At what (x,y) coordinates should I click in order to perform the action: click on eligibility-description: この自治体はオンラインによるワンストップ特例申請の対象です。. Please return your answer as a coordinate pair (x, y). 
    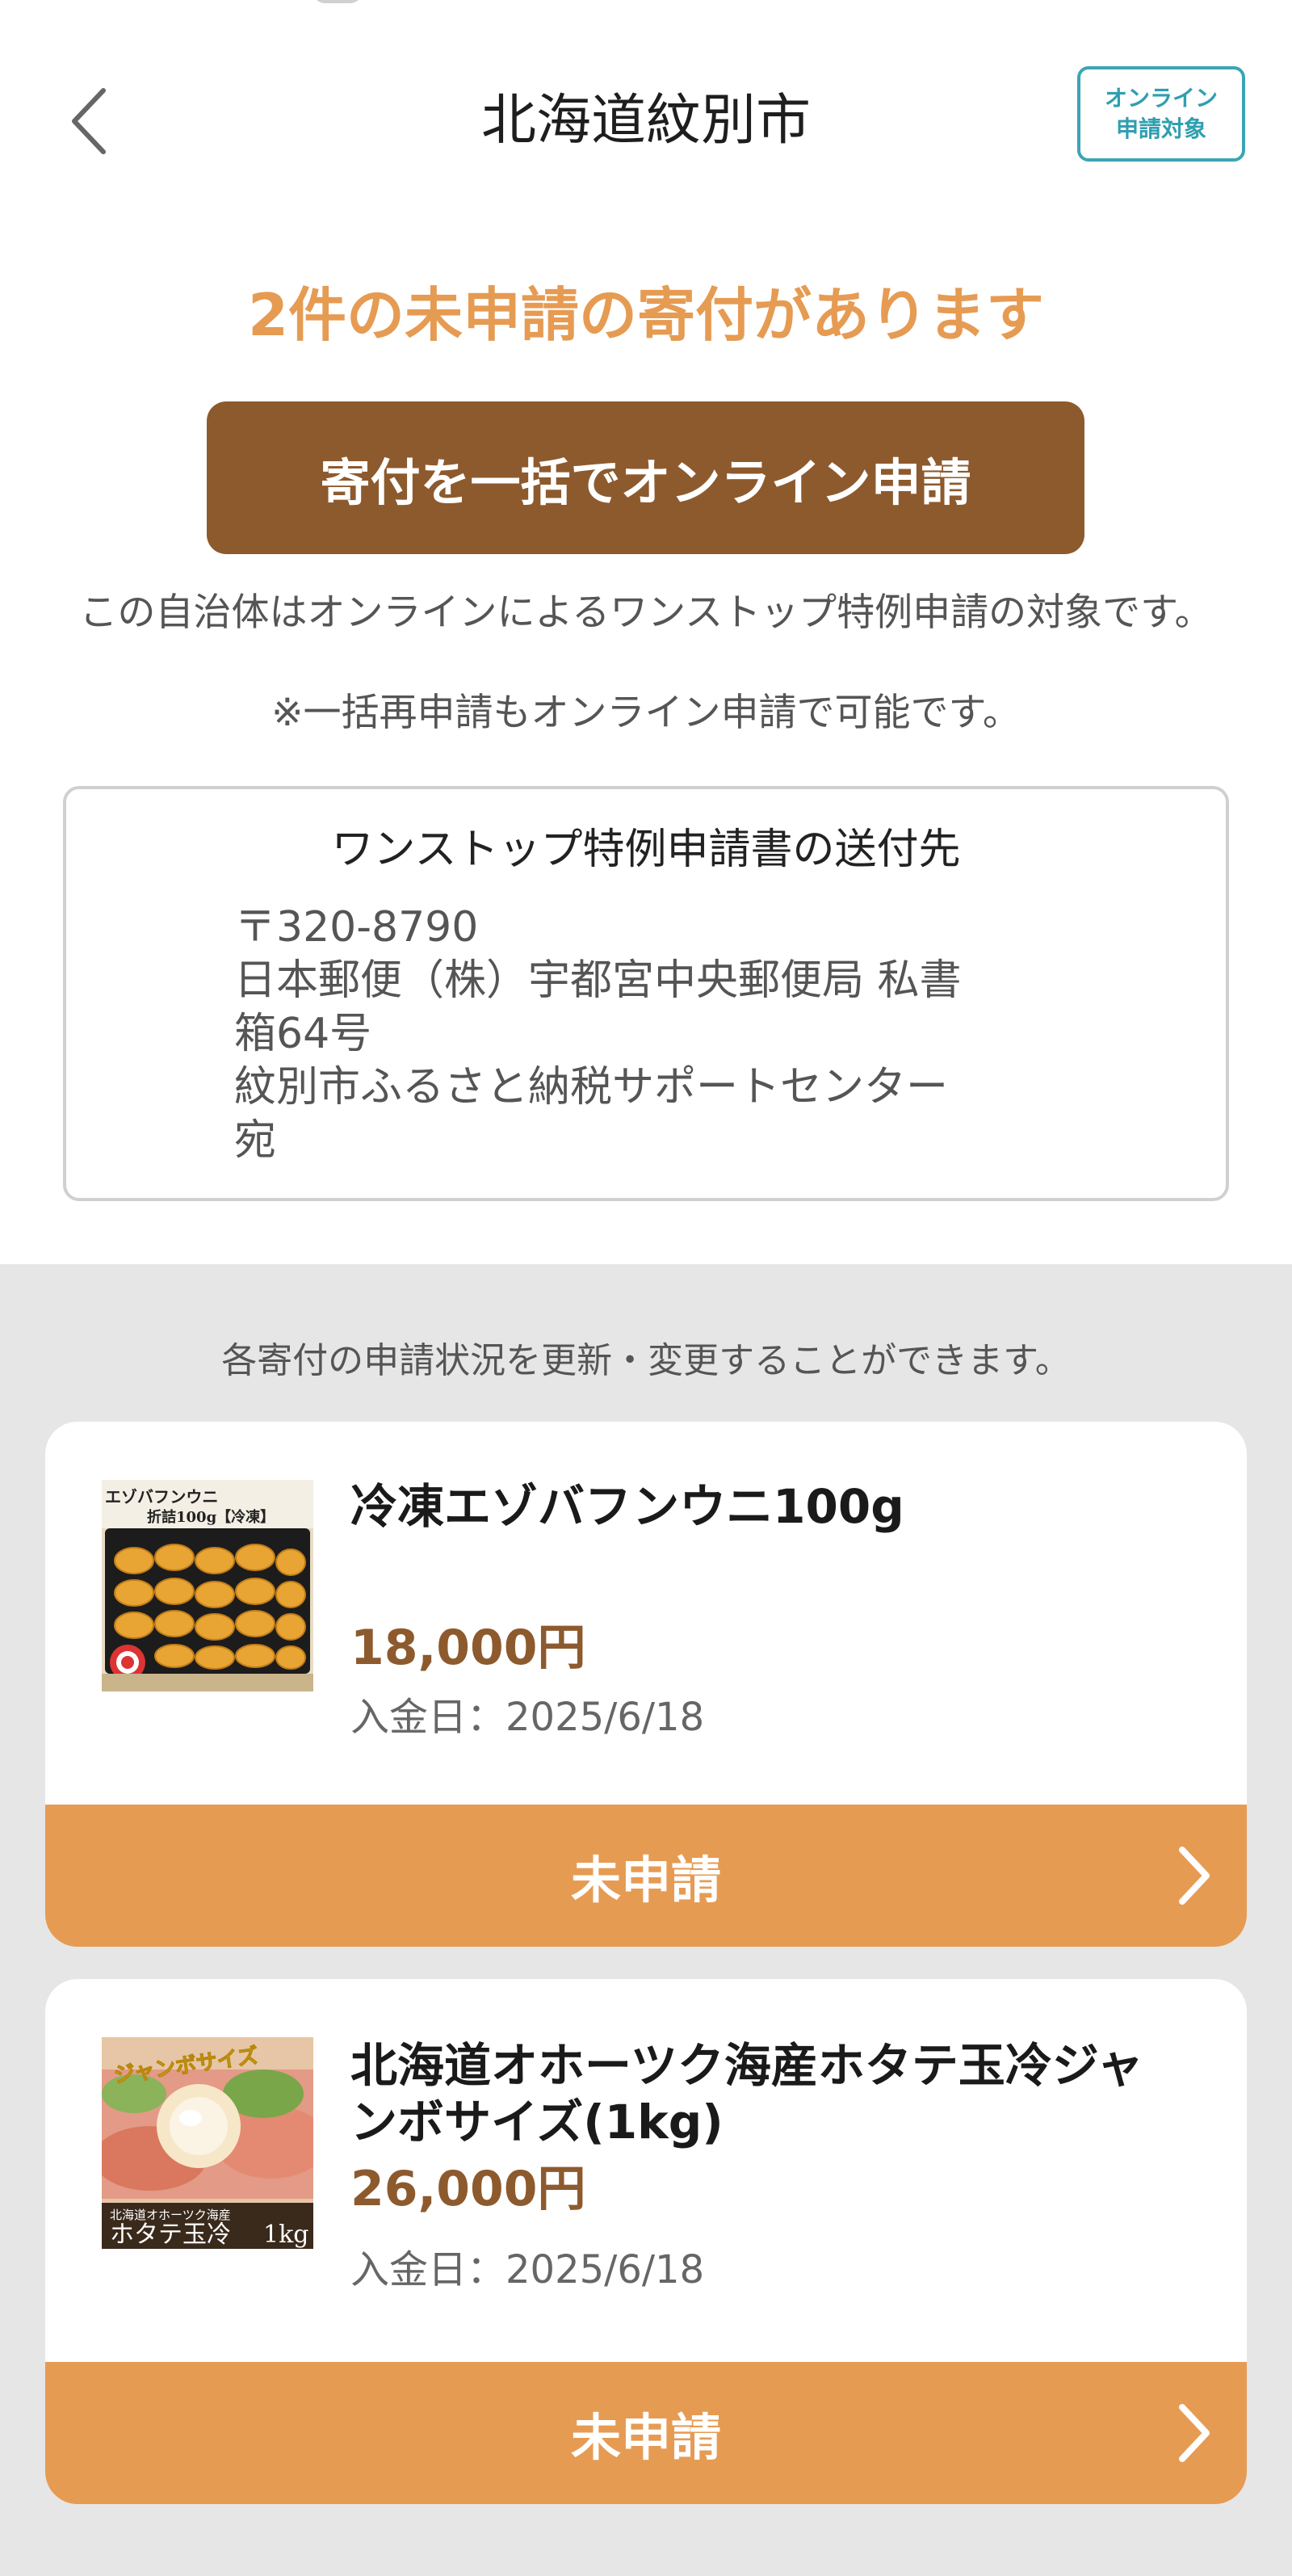
    Looking at the image, I should click on (646, 613).